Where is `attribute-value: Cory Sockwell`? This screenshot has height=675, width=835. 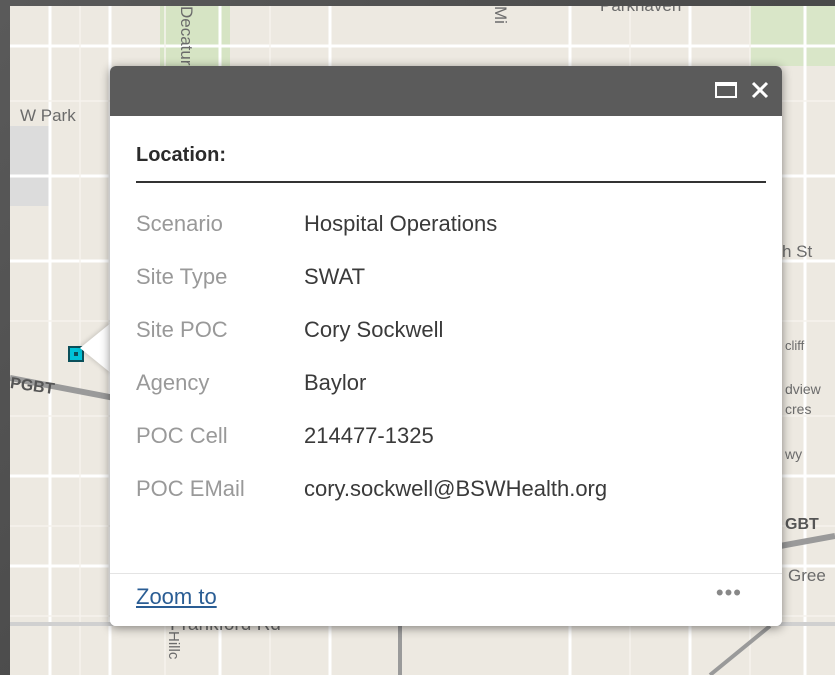 attribute-value: Cory Sockwell is located at coordinates (374, 329).